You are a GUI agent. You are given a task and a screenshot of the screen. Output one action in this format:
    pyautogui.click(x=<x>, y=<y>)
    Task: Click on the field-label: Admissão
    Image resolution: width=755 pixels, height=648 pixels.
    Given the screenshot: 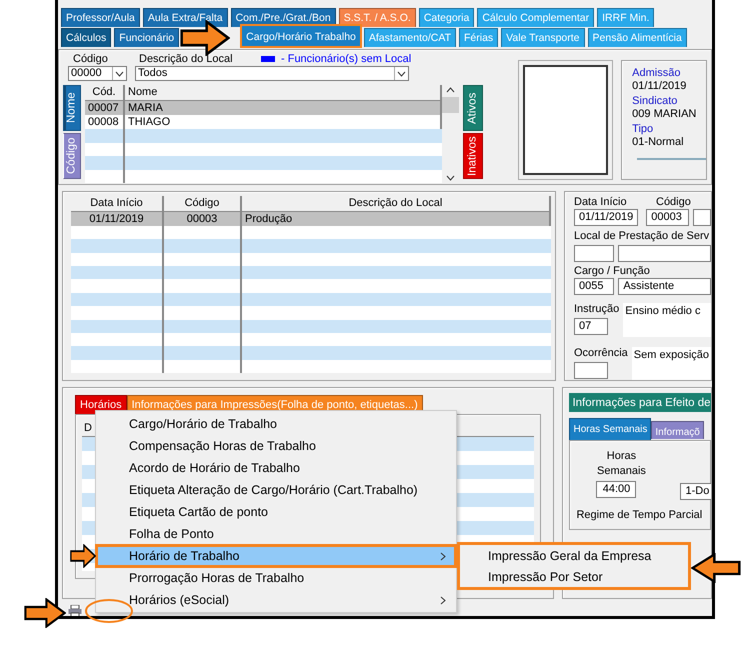 What is the action you would take?
    pyautogui.click(x=657, y=73)
    